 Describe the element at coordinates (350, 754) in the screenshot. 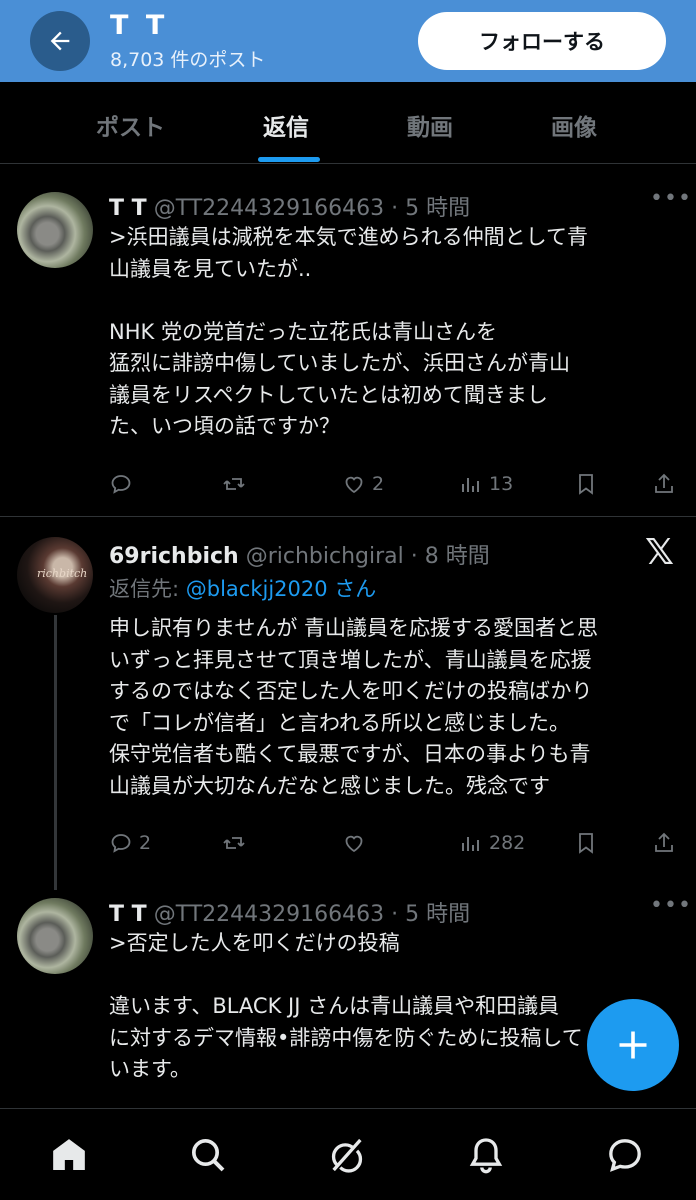

I see `post-line: 保守党信者も酷くて最悪ですが、日本の事よりも青` at that location.